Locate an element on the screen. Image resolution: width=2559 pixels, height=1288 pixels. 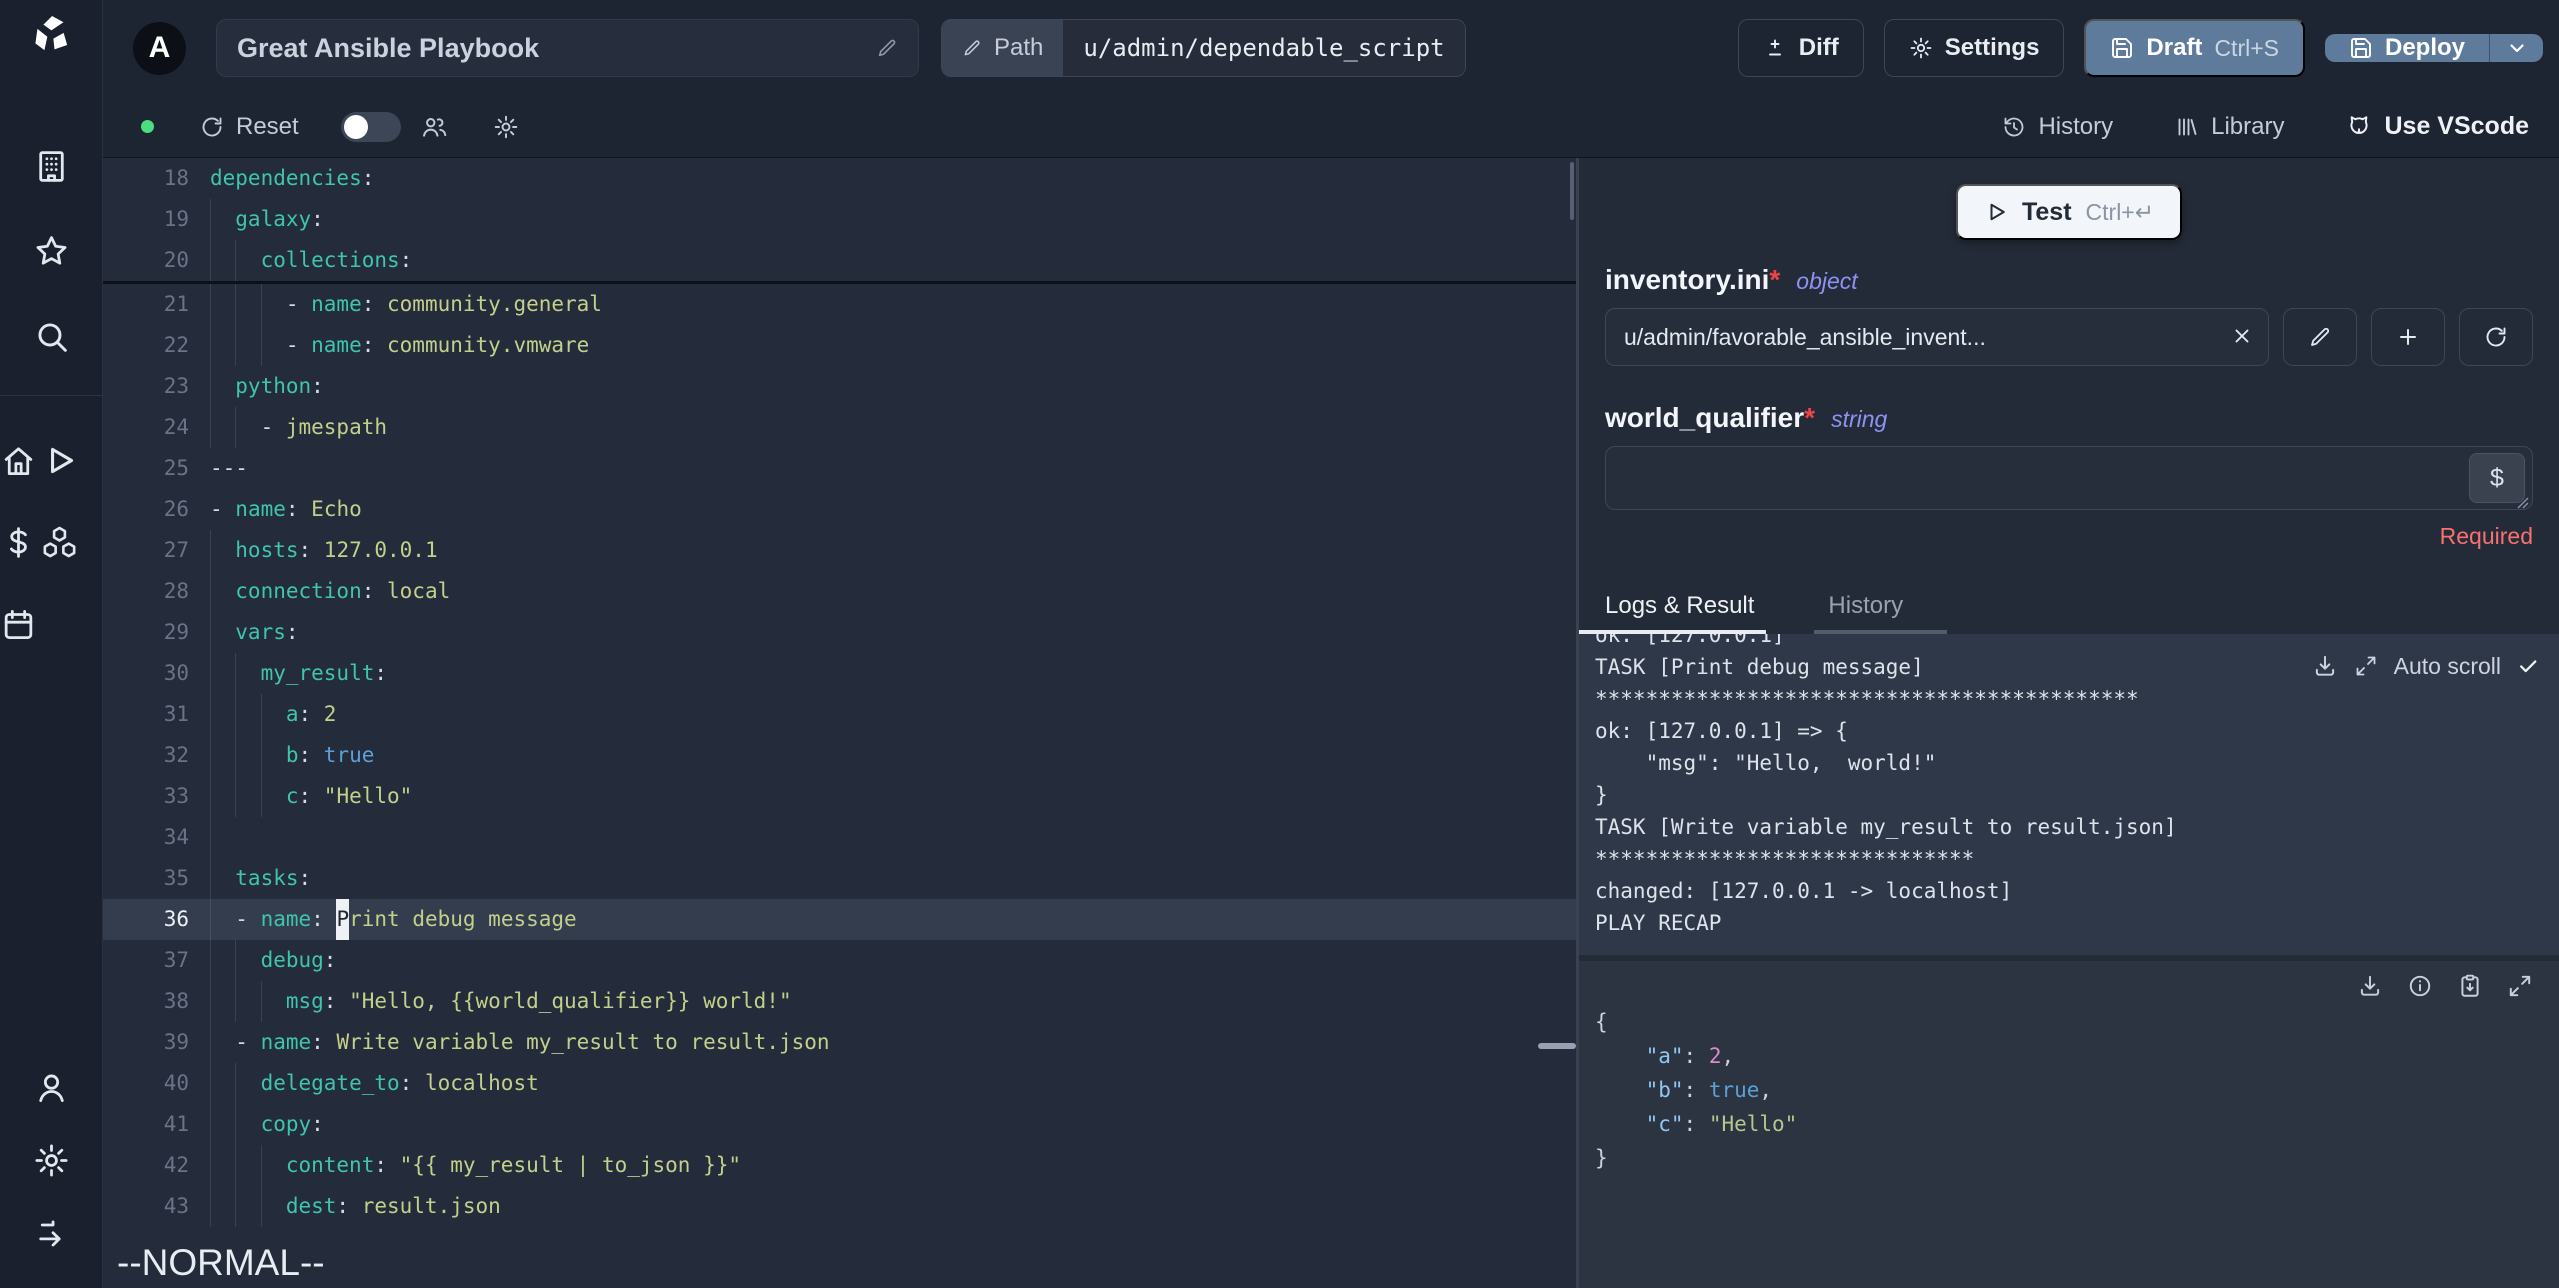
add-inventory-button is located at coordinates (2408, 337).